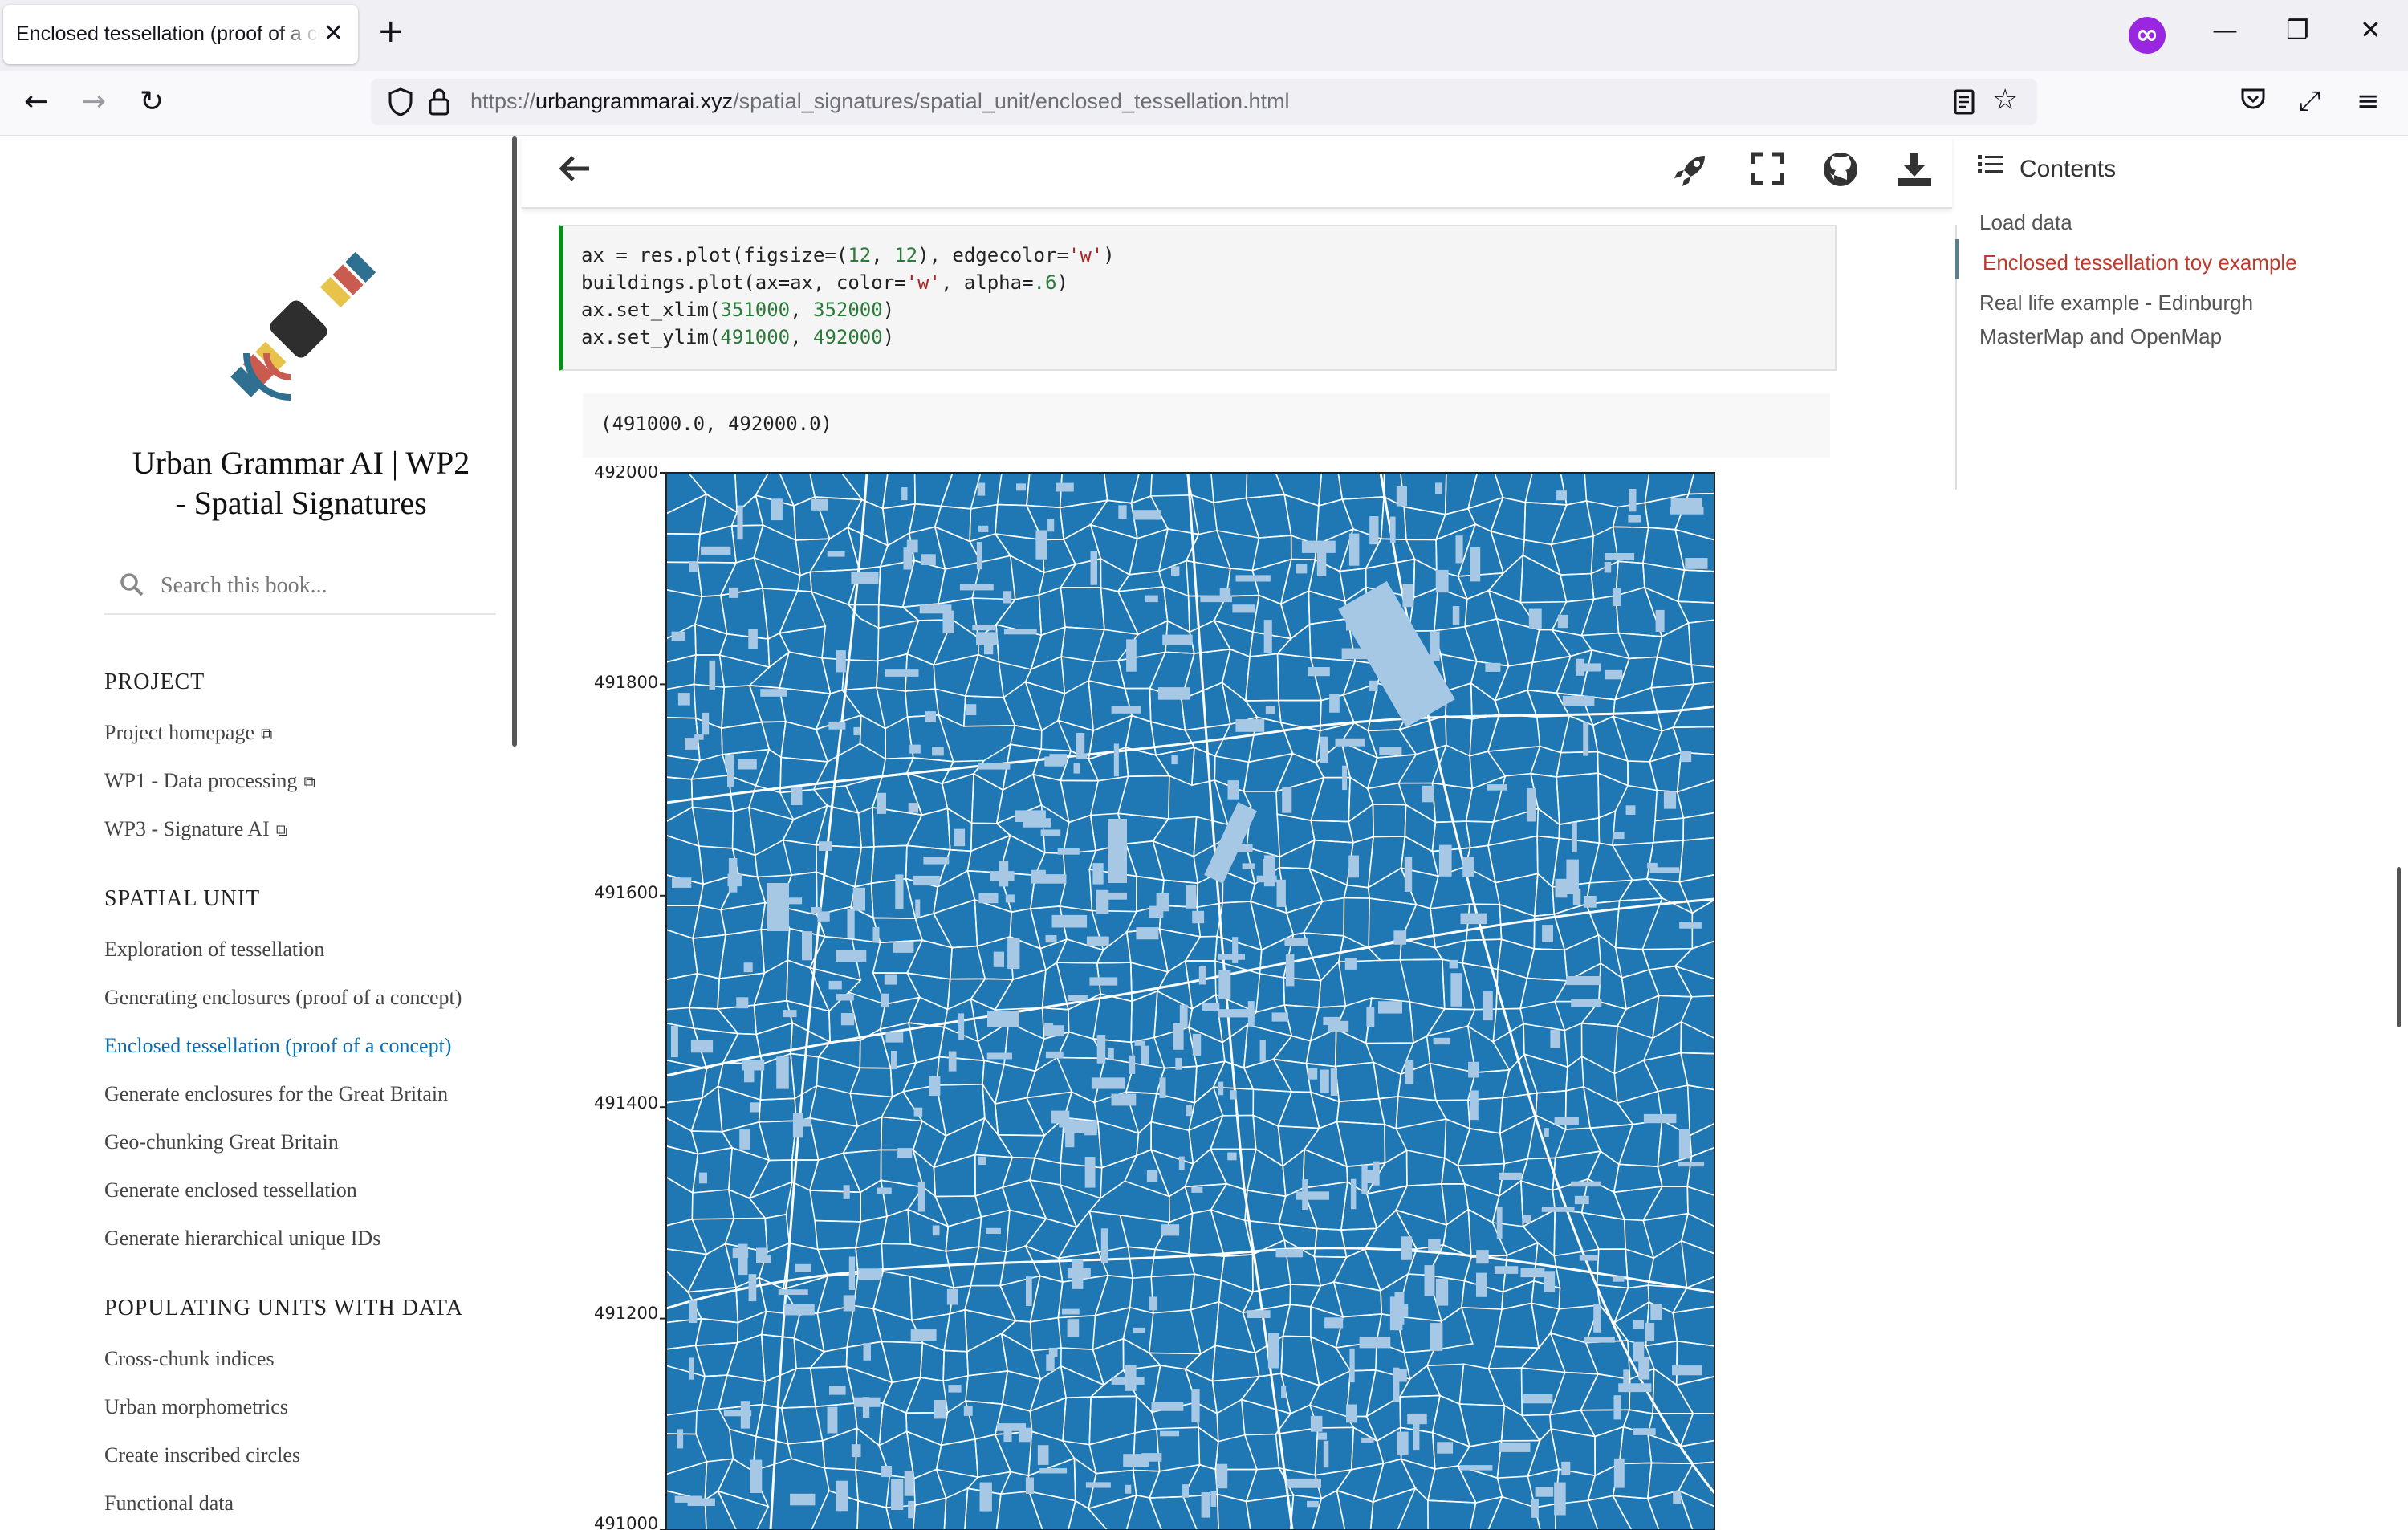  I want to click on back-arrow-icon, so click(574, 173).